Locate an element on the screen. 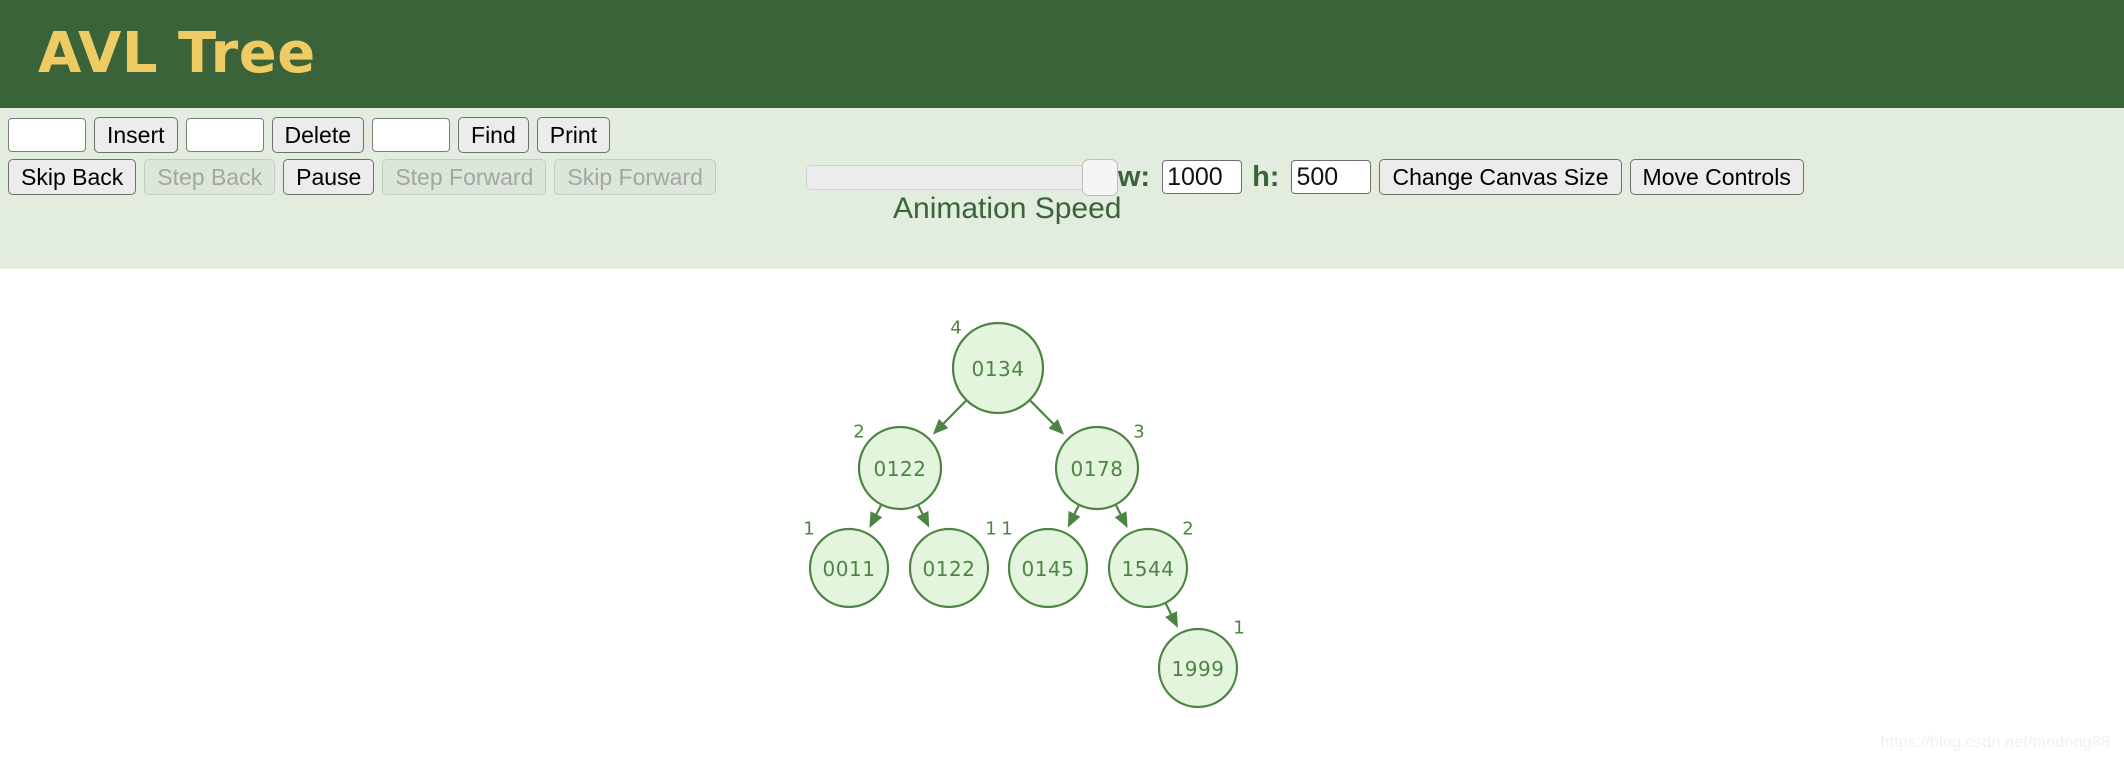 The image size is (2124, 760). delete-input is located at coordinates (224, 135).